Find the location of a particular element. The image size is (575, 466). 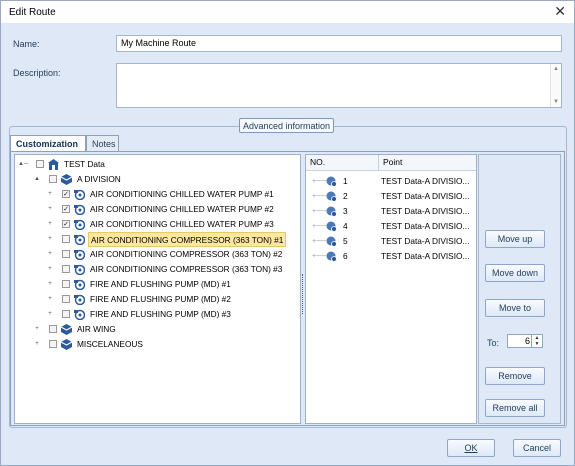

move-to-button: Move to is located at coordinates (515, 308).